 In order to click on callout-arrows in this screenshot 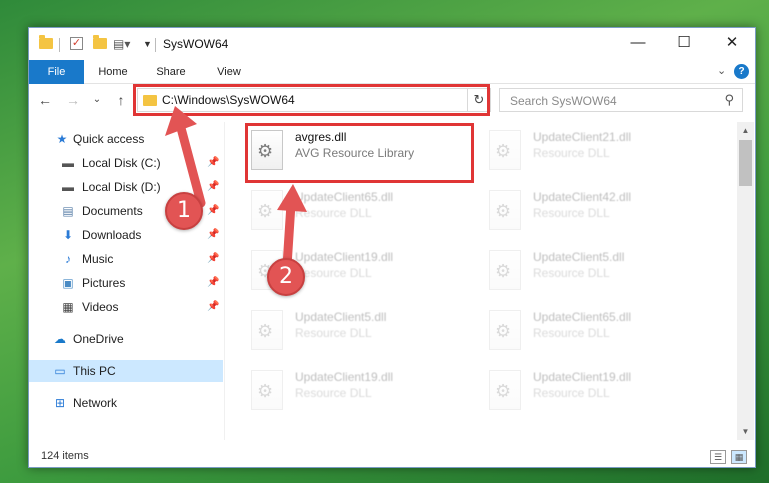, I will do `click(236, 188)`.